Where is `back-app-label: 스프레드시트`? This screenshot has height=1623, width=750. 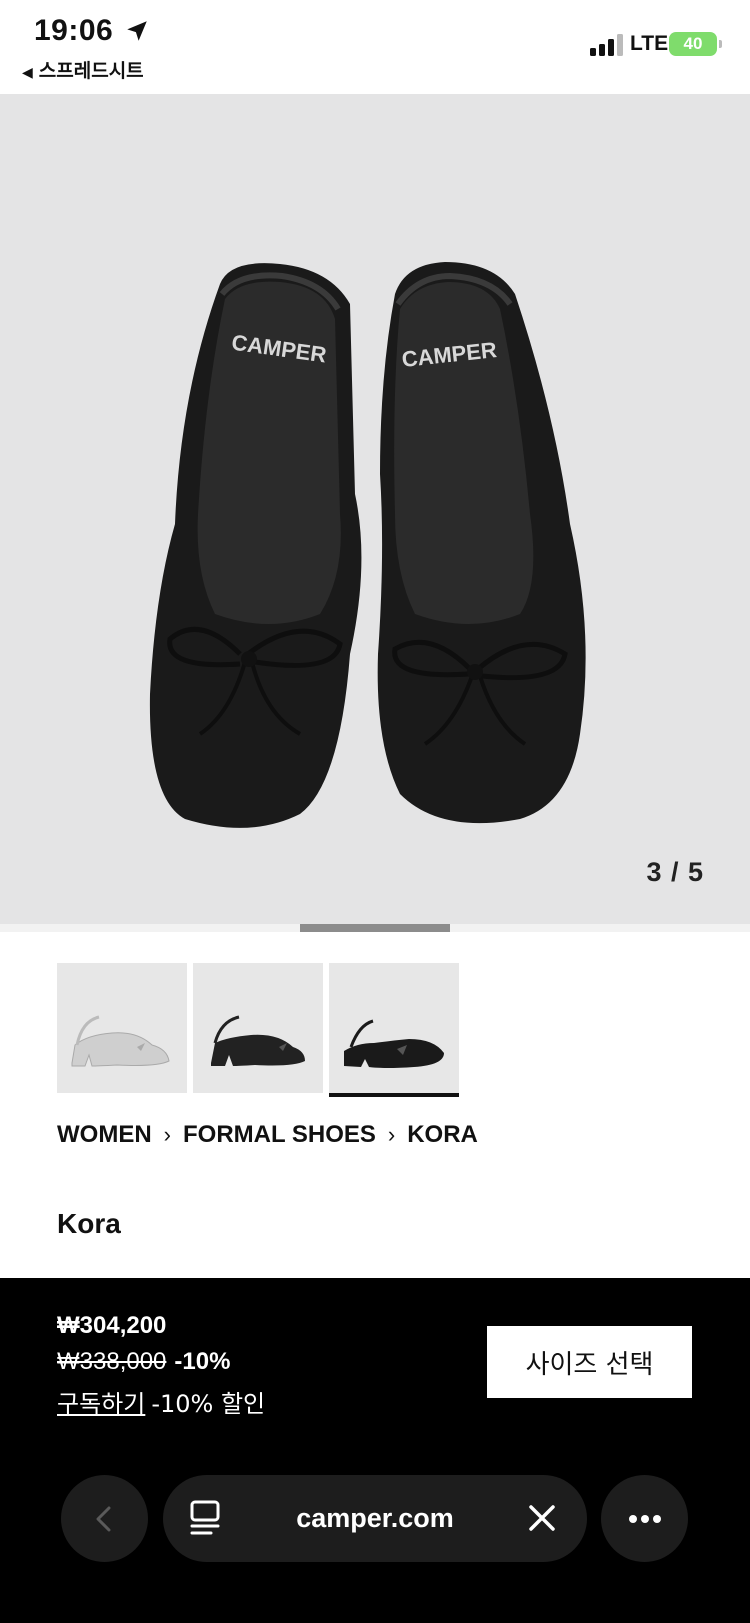
back-app-label: 스프레드시트 is located at coordinates (91, 71).